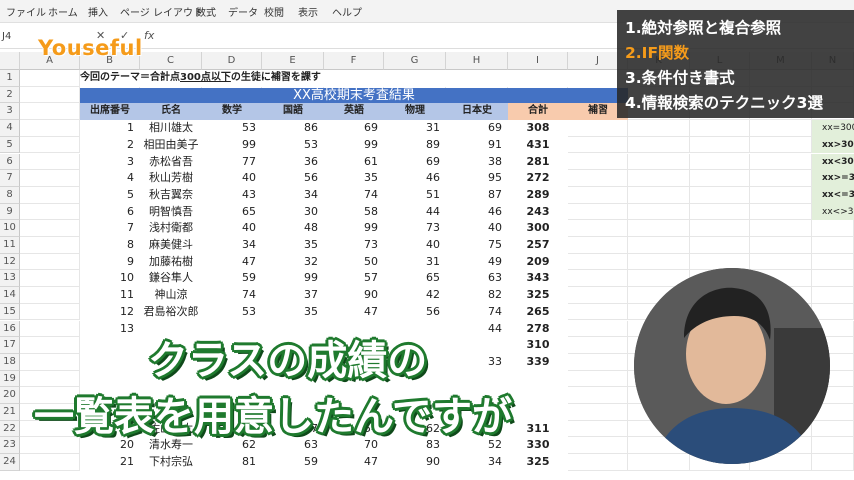 Image resolution: width=854 pixels, height=480 pixels. Describe the element at coordinates (354, 195) in the screenshot. I see `table-cell-en: 74` at that location.